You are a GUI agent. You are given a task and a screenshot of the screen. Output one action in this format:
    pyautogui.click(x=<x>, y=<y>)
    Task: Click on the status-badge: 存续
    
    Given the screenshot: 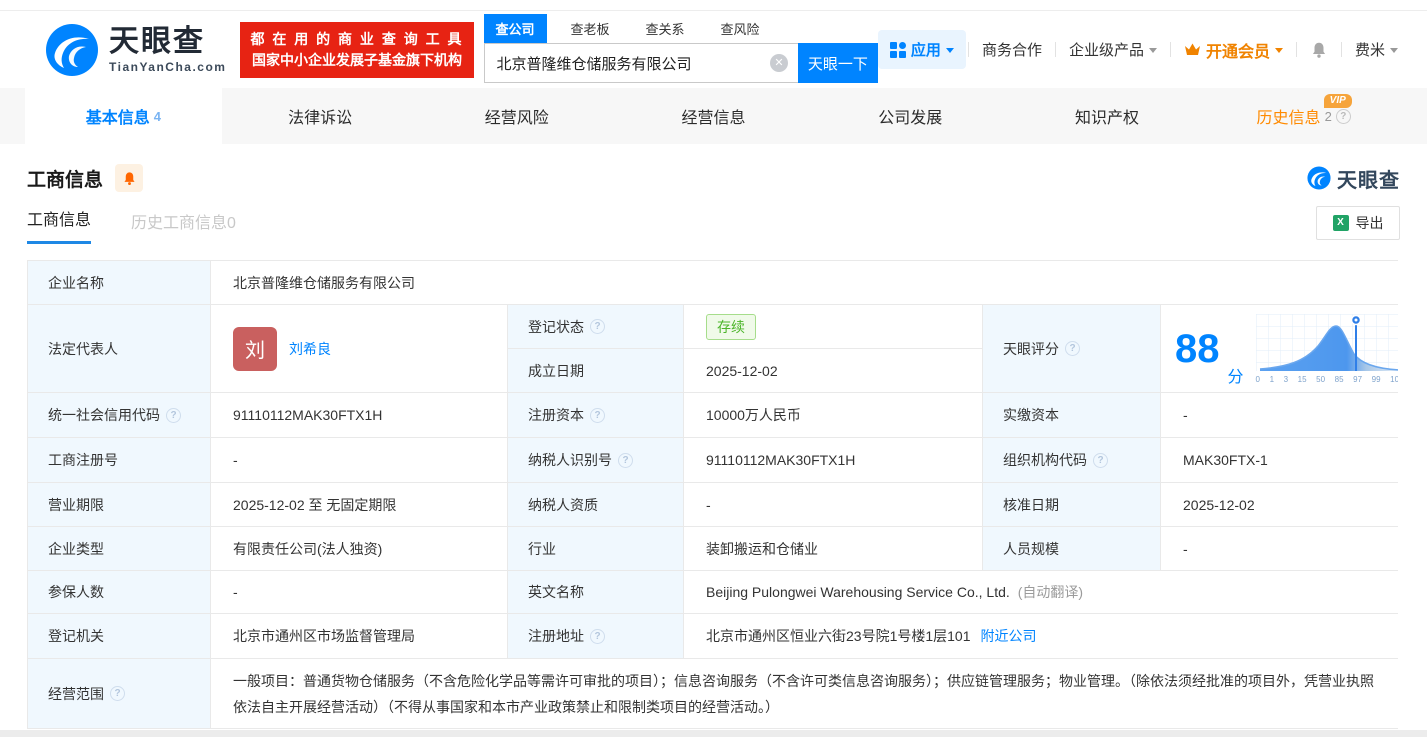 What is the action you would take?
    pyautogui.click(x=731, y=326)
    